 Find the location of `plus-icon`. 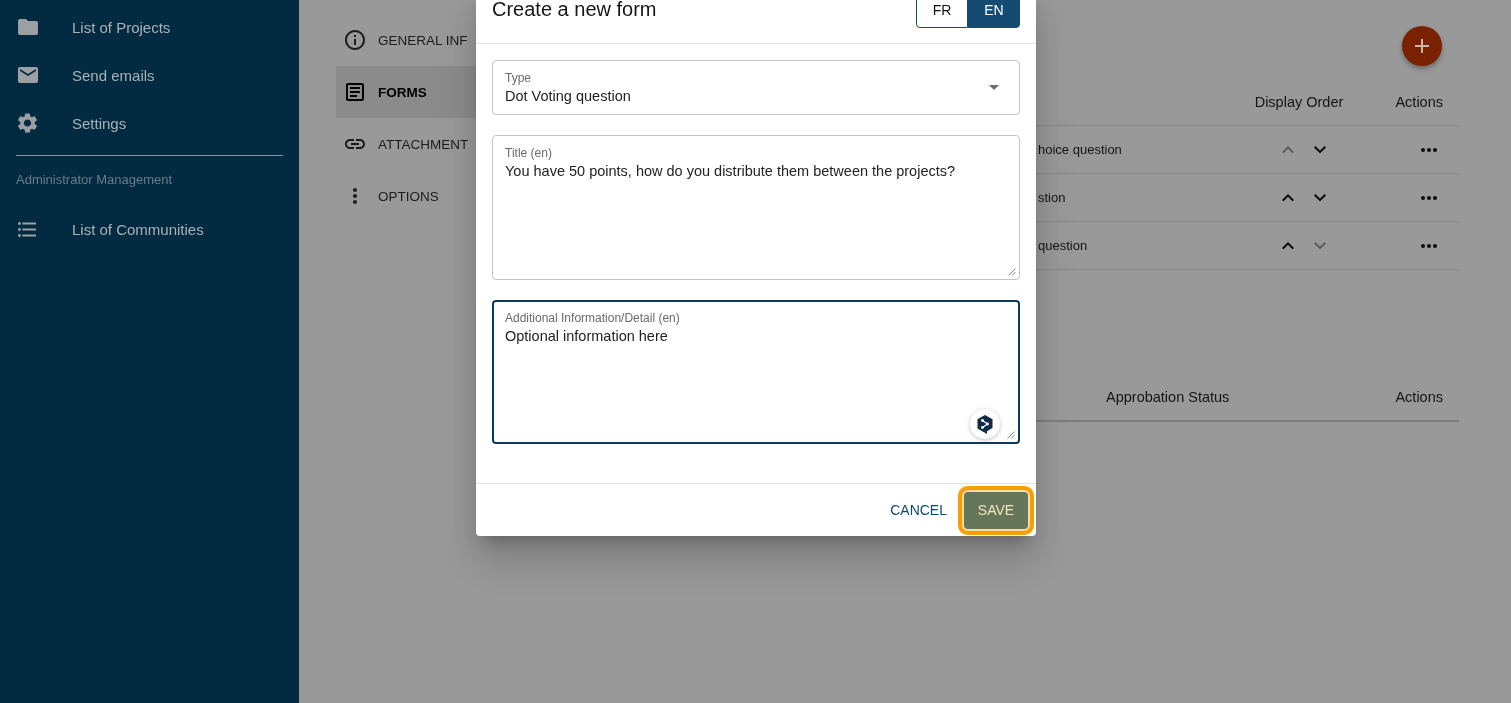

plus-icon is located at coordinates (1422, 46).